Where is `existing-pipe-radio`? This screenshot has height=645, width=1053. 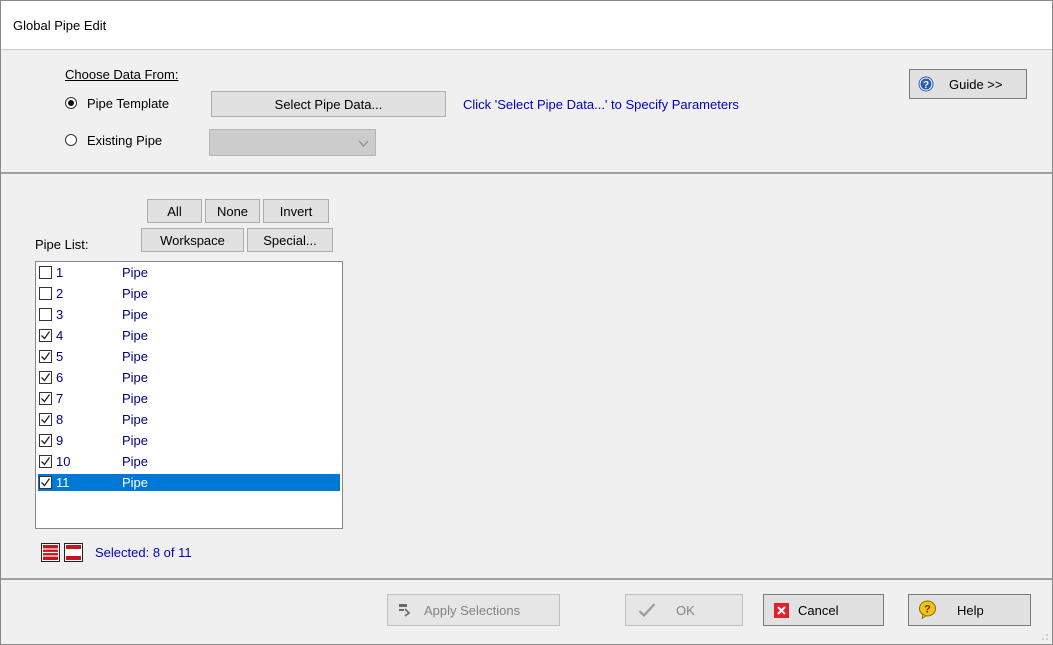
existing-pipe-radio is located at coordinates (71, 140).